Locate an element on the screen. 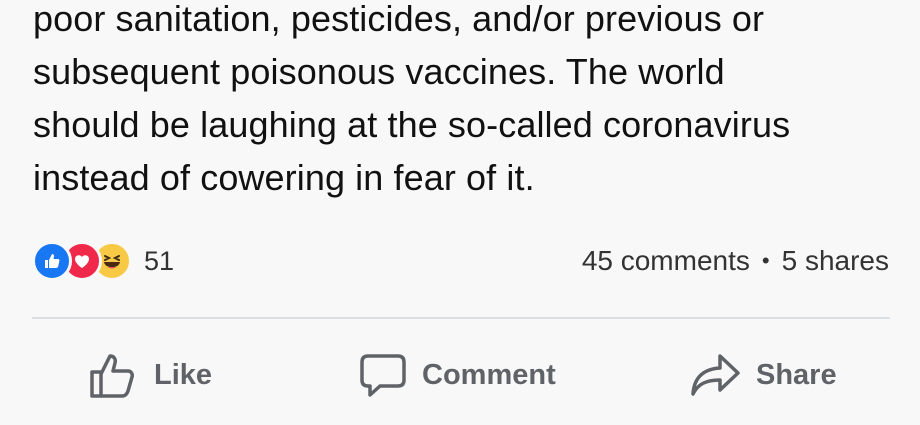 The image size is (920, 425). reaction-count: 51 is located at coordinates (159, 260).